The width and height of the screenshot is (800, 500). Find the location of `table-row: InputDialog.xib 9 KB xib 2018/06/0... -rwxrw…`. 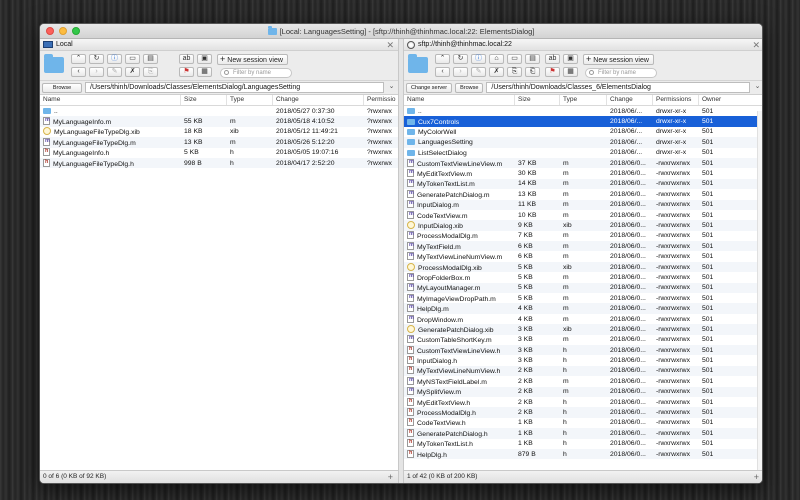

table-row: InputDialog.xib 9 KB xib 2018/06/0... -rwxrw… is located at coordinates (583, 225).